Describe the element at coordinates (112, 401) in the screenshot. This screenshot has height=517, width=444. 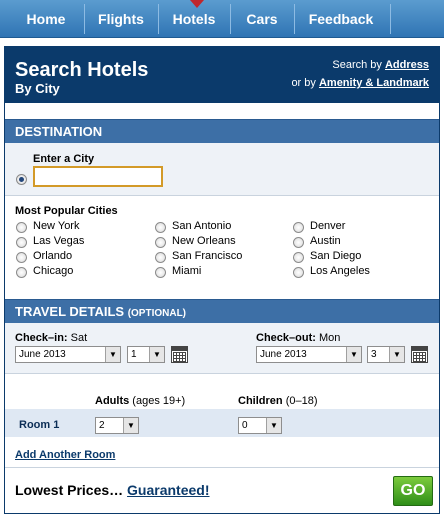
I see `adults-label: Adults` at that location.